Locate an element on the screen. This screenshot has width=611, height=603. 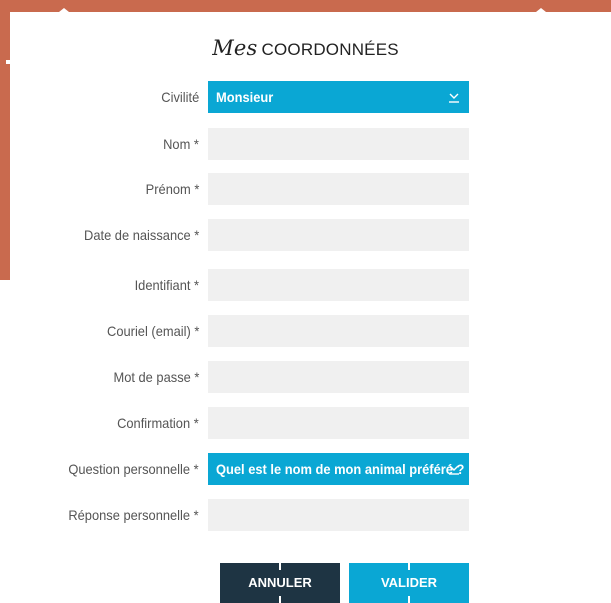
question-select: Quel est le nom de mon animal préféré ? is located at coordinates (338, 469).